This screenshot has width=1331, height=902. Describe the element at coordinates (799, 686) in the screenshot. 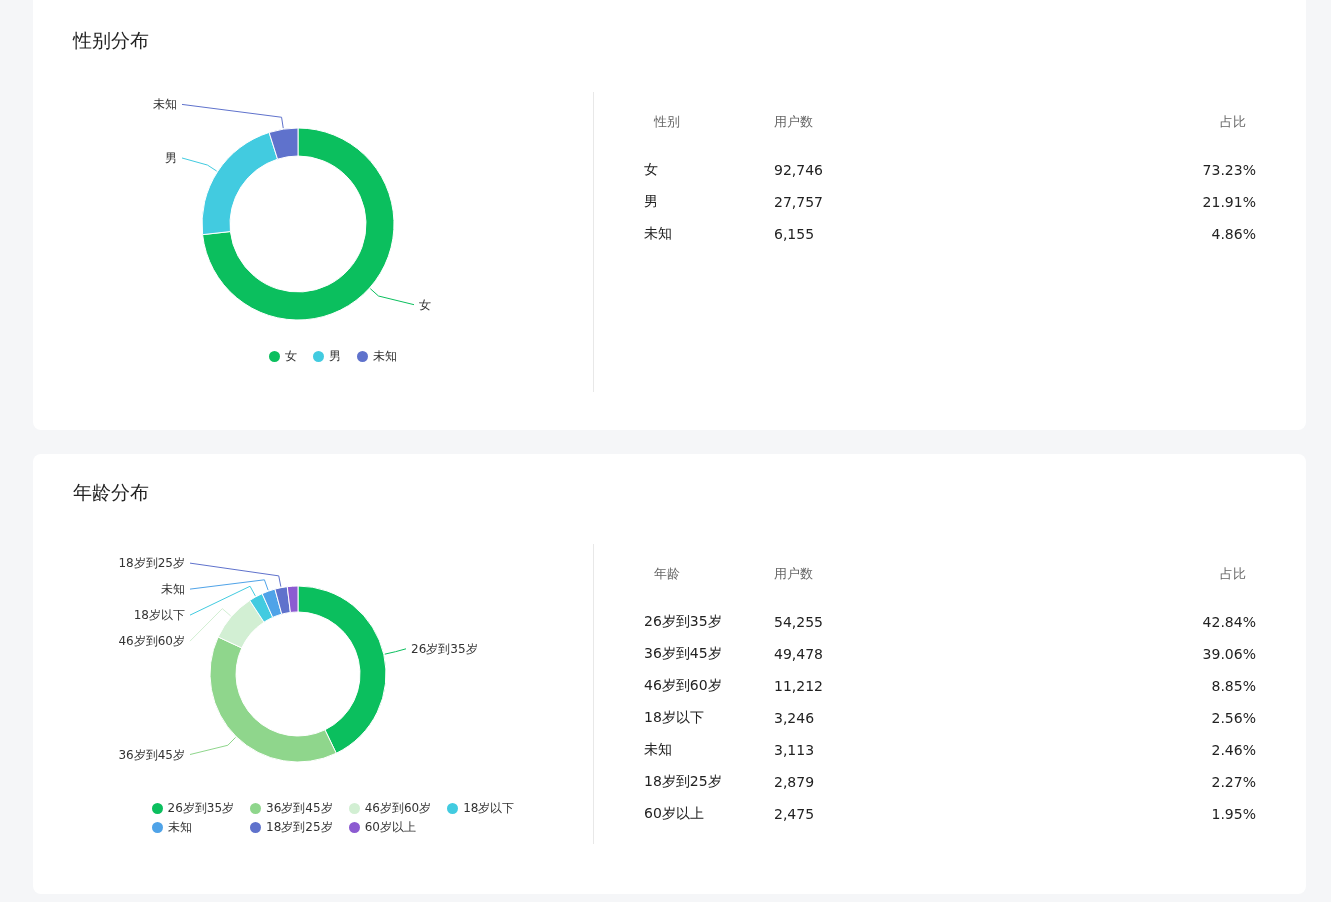

I see `table-cell-text: 11,212` at that location.